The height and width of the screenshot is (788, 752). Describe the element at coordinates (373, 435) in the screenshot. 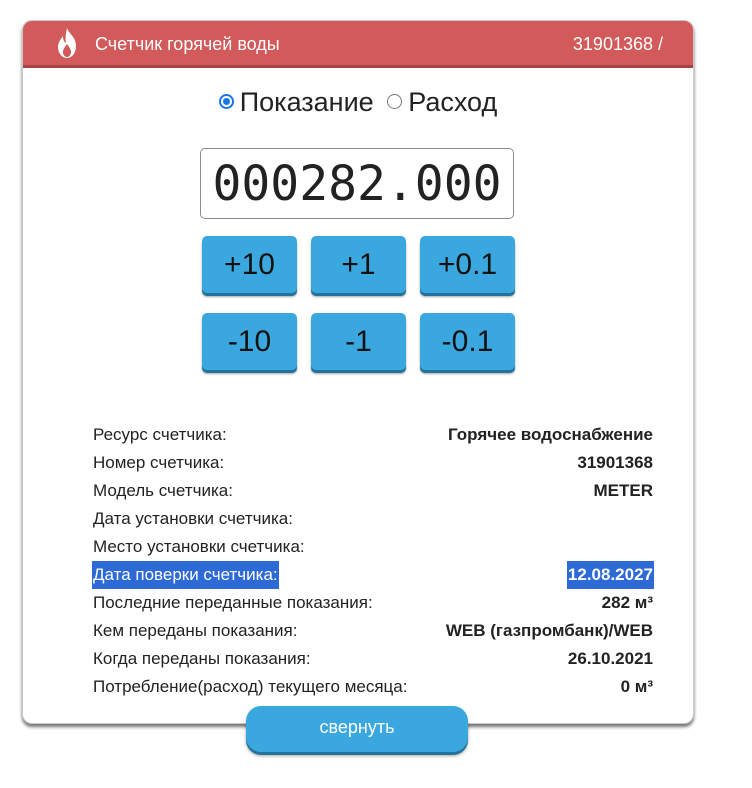

I see `info-row-resource: Ресурс счетчика: Горячее водоснабжение` at that location.